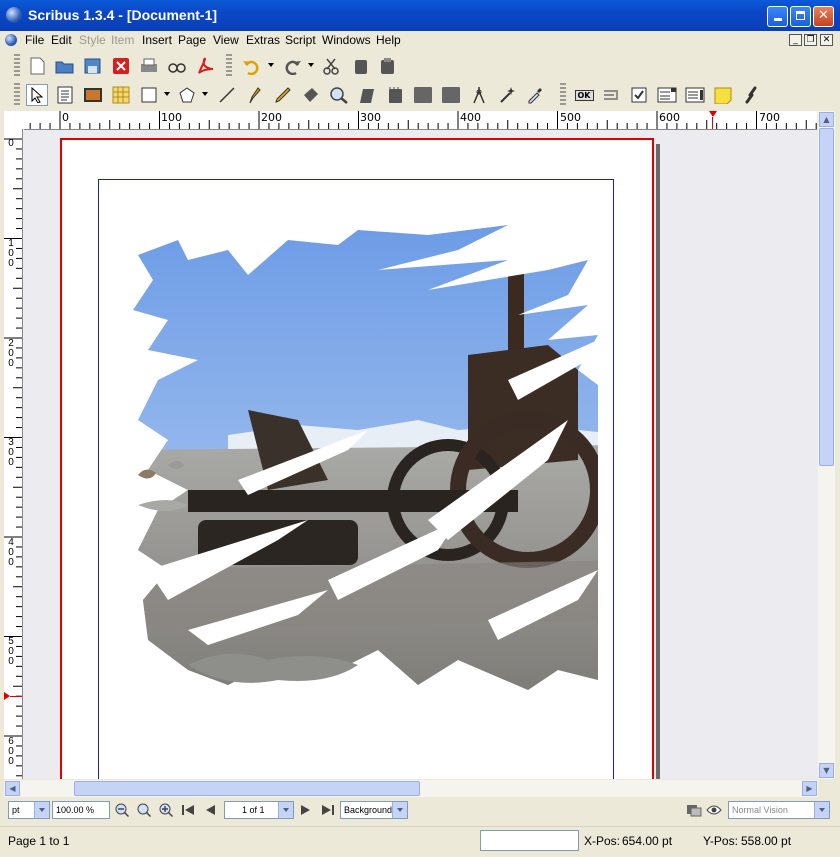 The image size is (840, 857). What do you see at coordinates (192, 40) in the screenshot?
I see `menu-page: Page` at bounding box center [192, 40].